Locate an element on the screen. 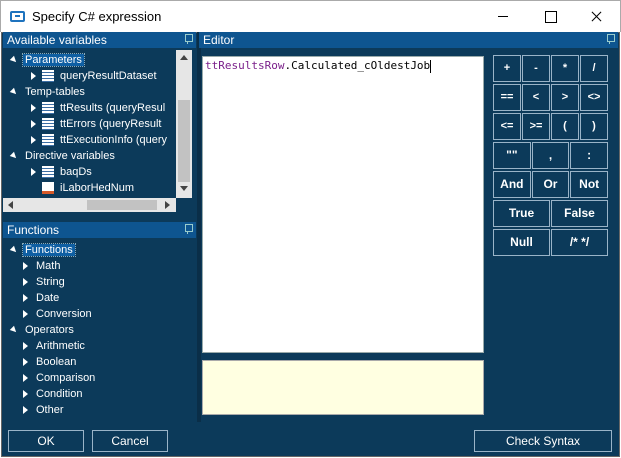 The height and width of the screenshot is (458, 621). keypad-button: "" is located at coordinates (512, 155).